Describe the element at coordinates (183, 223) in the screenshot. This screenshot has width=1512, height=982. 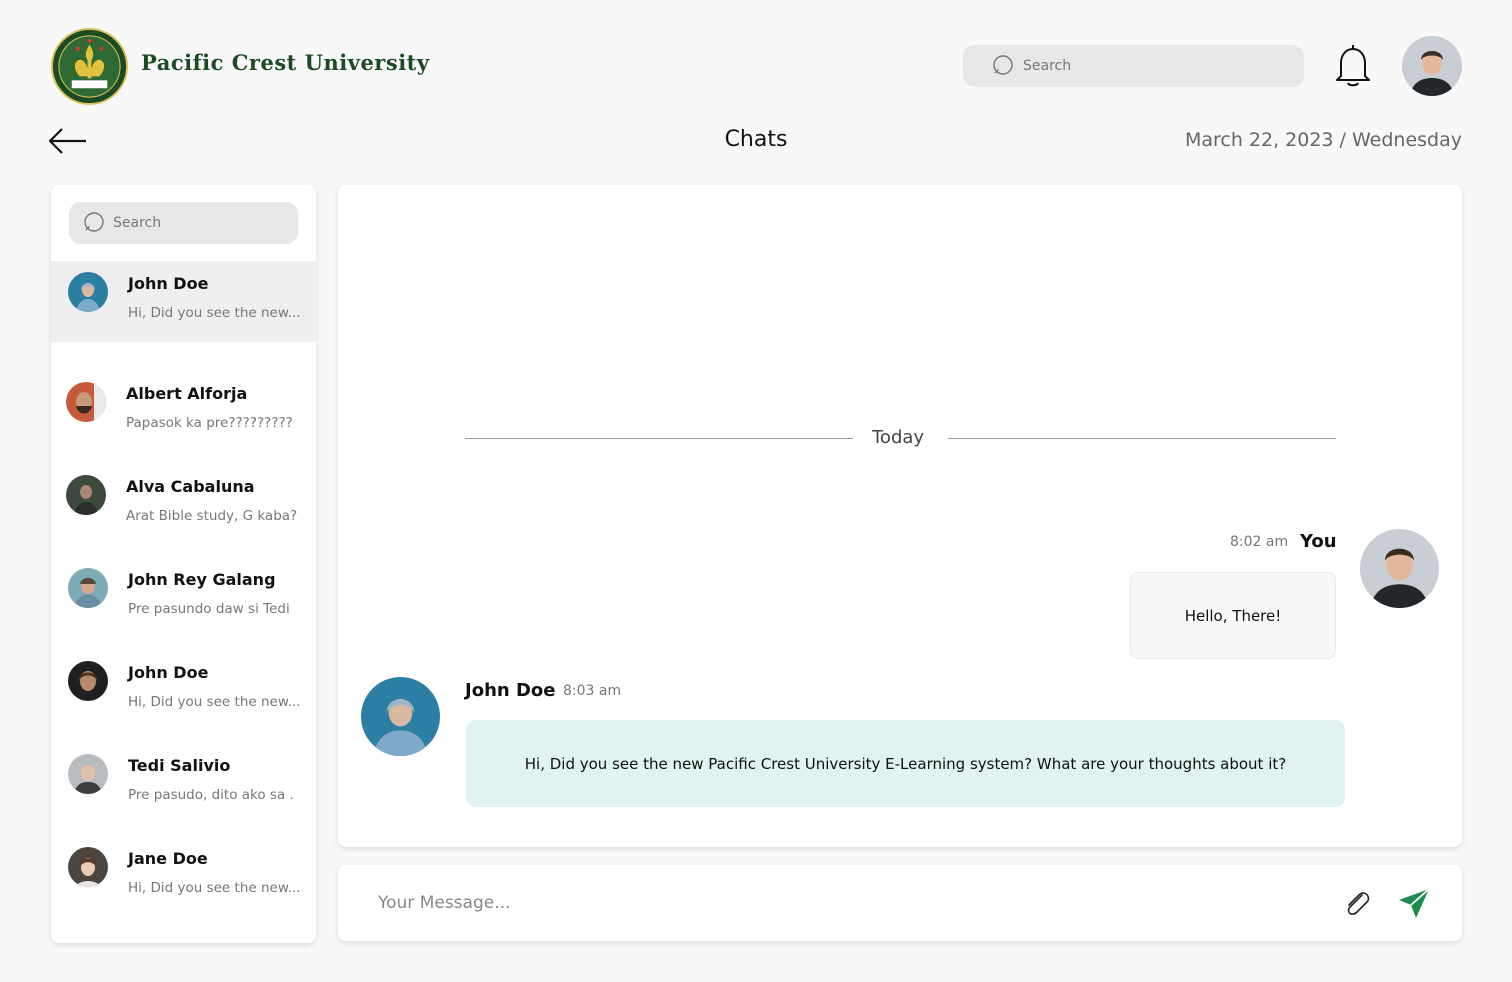
I see `chat-search-input: Search` at that location.